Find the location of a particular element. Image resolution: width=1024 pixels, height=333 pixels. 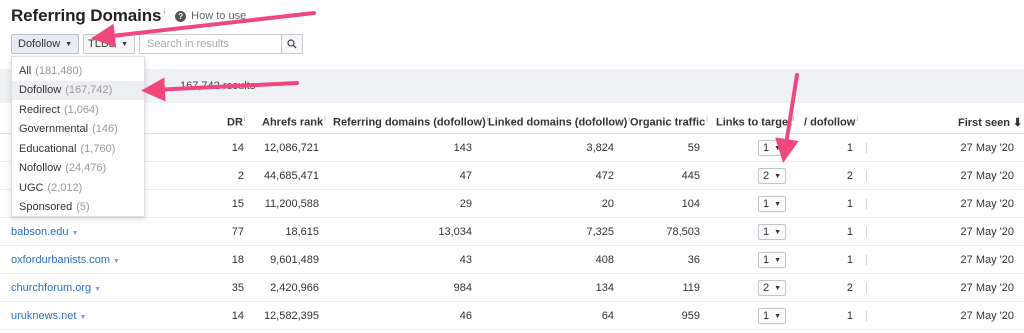

domain-cell: oxfordurbanists.com ▼ is located at coordinates (65, 260).